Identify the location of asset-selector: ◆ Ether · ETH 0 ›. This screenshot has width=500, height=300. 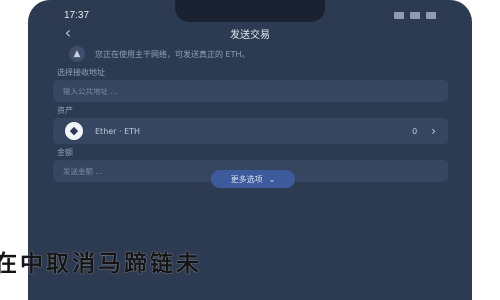
(250, 131).